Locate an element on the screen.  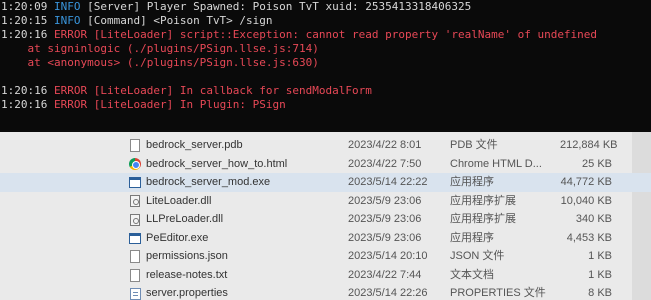
file-date: 2023/4/22 8:01 is located at coordinates (385, 145).